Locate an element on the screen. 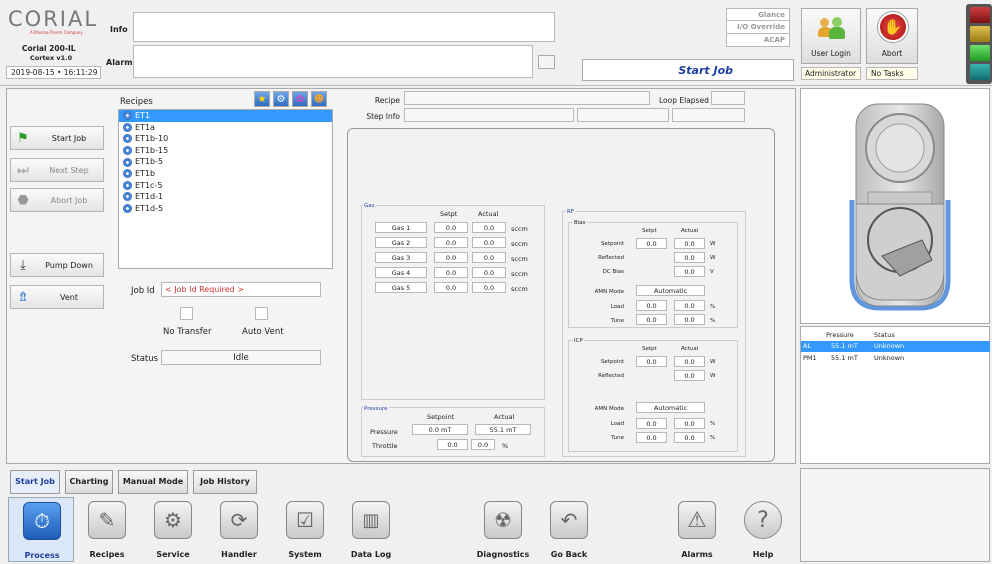 This screenshot has height=564, width=992. pump-down-button: ⤓ Pump Down is located at coordinates (57, 265).